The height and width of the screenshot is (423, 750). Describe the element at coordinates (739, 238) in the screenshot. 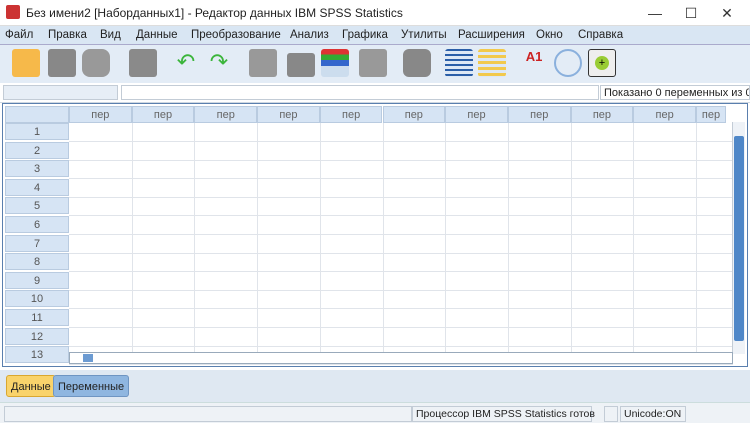

I see `vertical-scroll-thumb` at that location.